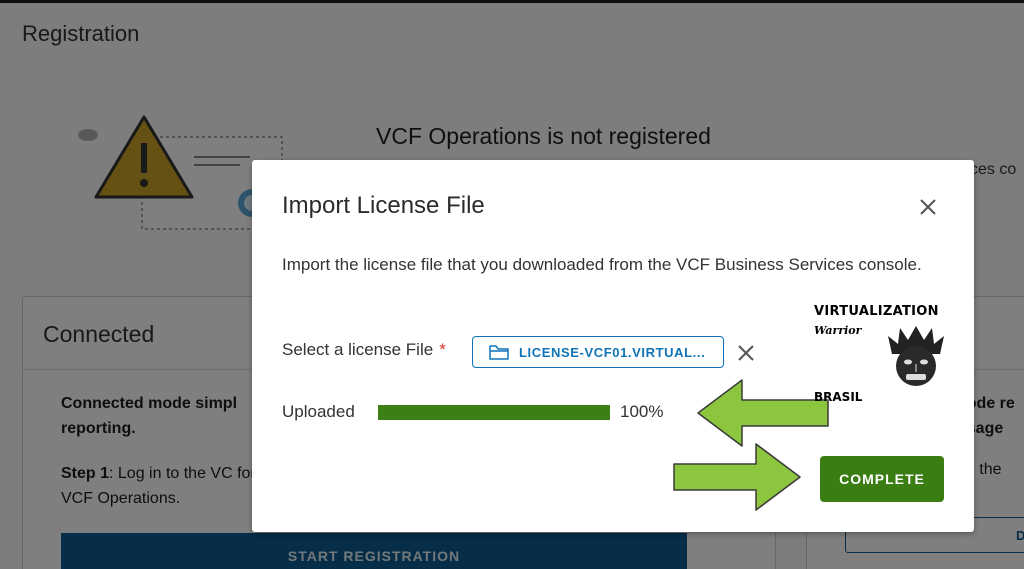 The width and height of the screenshot is (1024, 569). I want to click on watermark-line2: Warrior, so click(838, 330).